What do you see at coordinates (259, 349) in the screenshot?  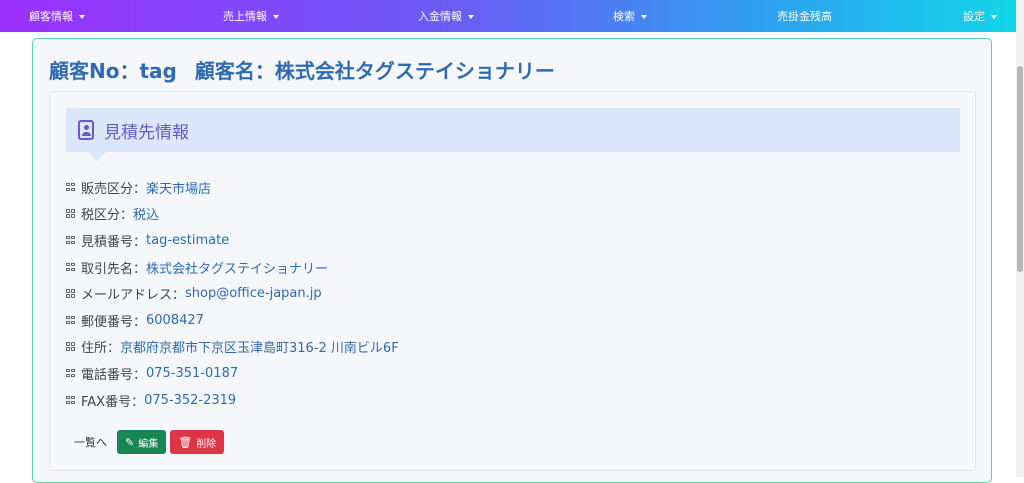 I see `field-value: 京都府京都市下京区玉津島町316-2 川南ビル6F` at bounding box center [259, 349].